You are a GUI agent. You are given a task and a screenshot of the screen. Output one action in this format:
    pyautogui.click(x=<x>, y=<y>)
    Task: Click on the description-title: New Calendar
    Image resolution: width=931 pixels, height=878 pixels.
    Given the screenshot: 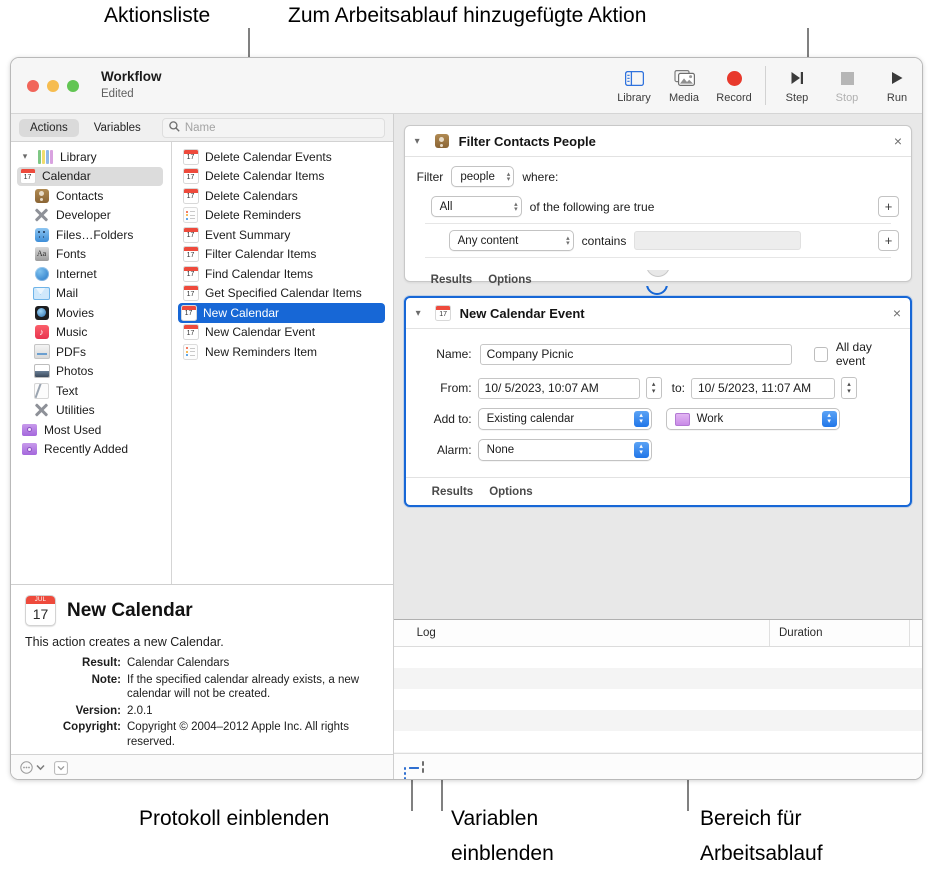 What is the action you would take?
    pyautogui.click(x=130, y=610)
    